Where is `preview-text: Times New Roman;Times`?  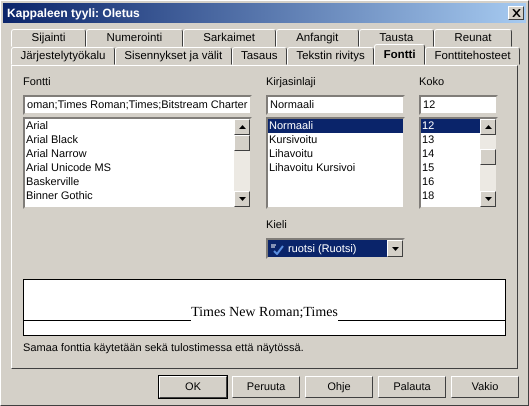
preview-text: Times New Roman;Times is located at coordinates (264, 313).